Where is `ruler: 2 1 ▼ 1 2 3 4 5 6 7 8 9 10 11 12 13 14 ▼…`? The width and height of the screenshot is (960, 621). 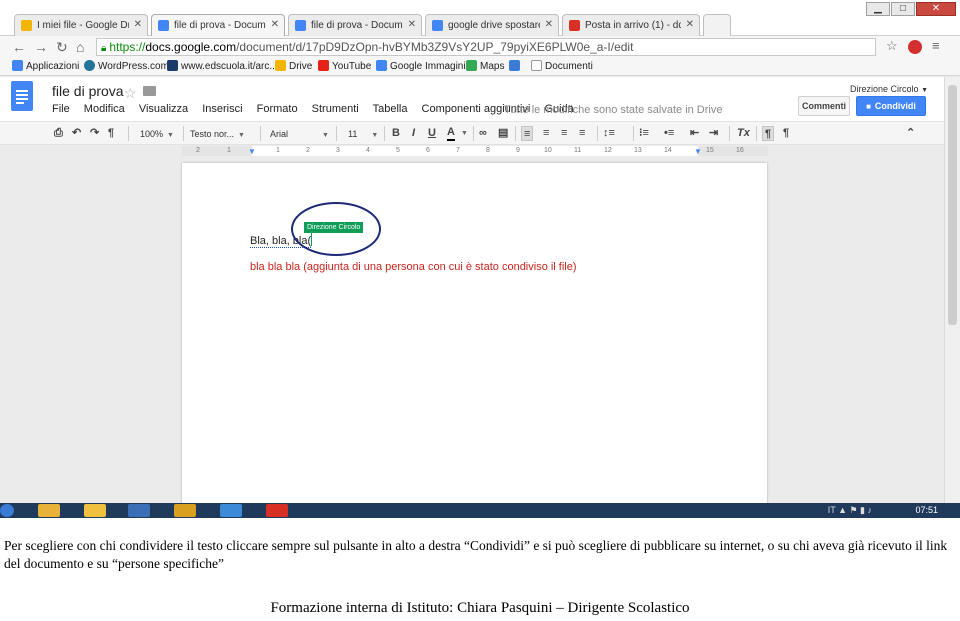 ruler: 2 1 ▼ 1 2 3 4 5 6 7 8 9 10 11 12 13 14 ▼… is located at coordinates (475, 151).